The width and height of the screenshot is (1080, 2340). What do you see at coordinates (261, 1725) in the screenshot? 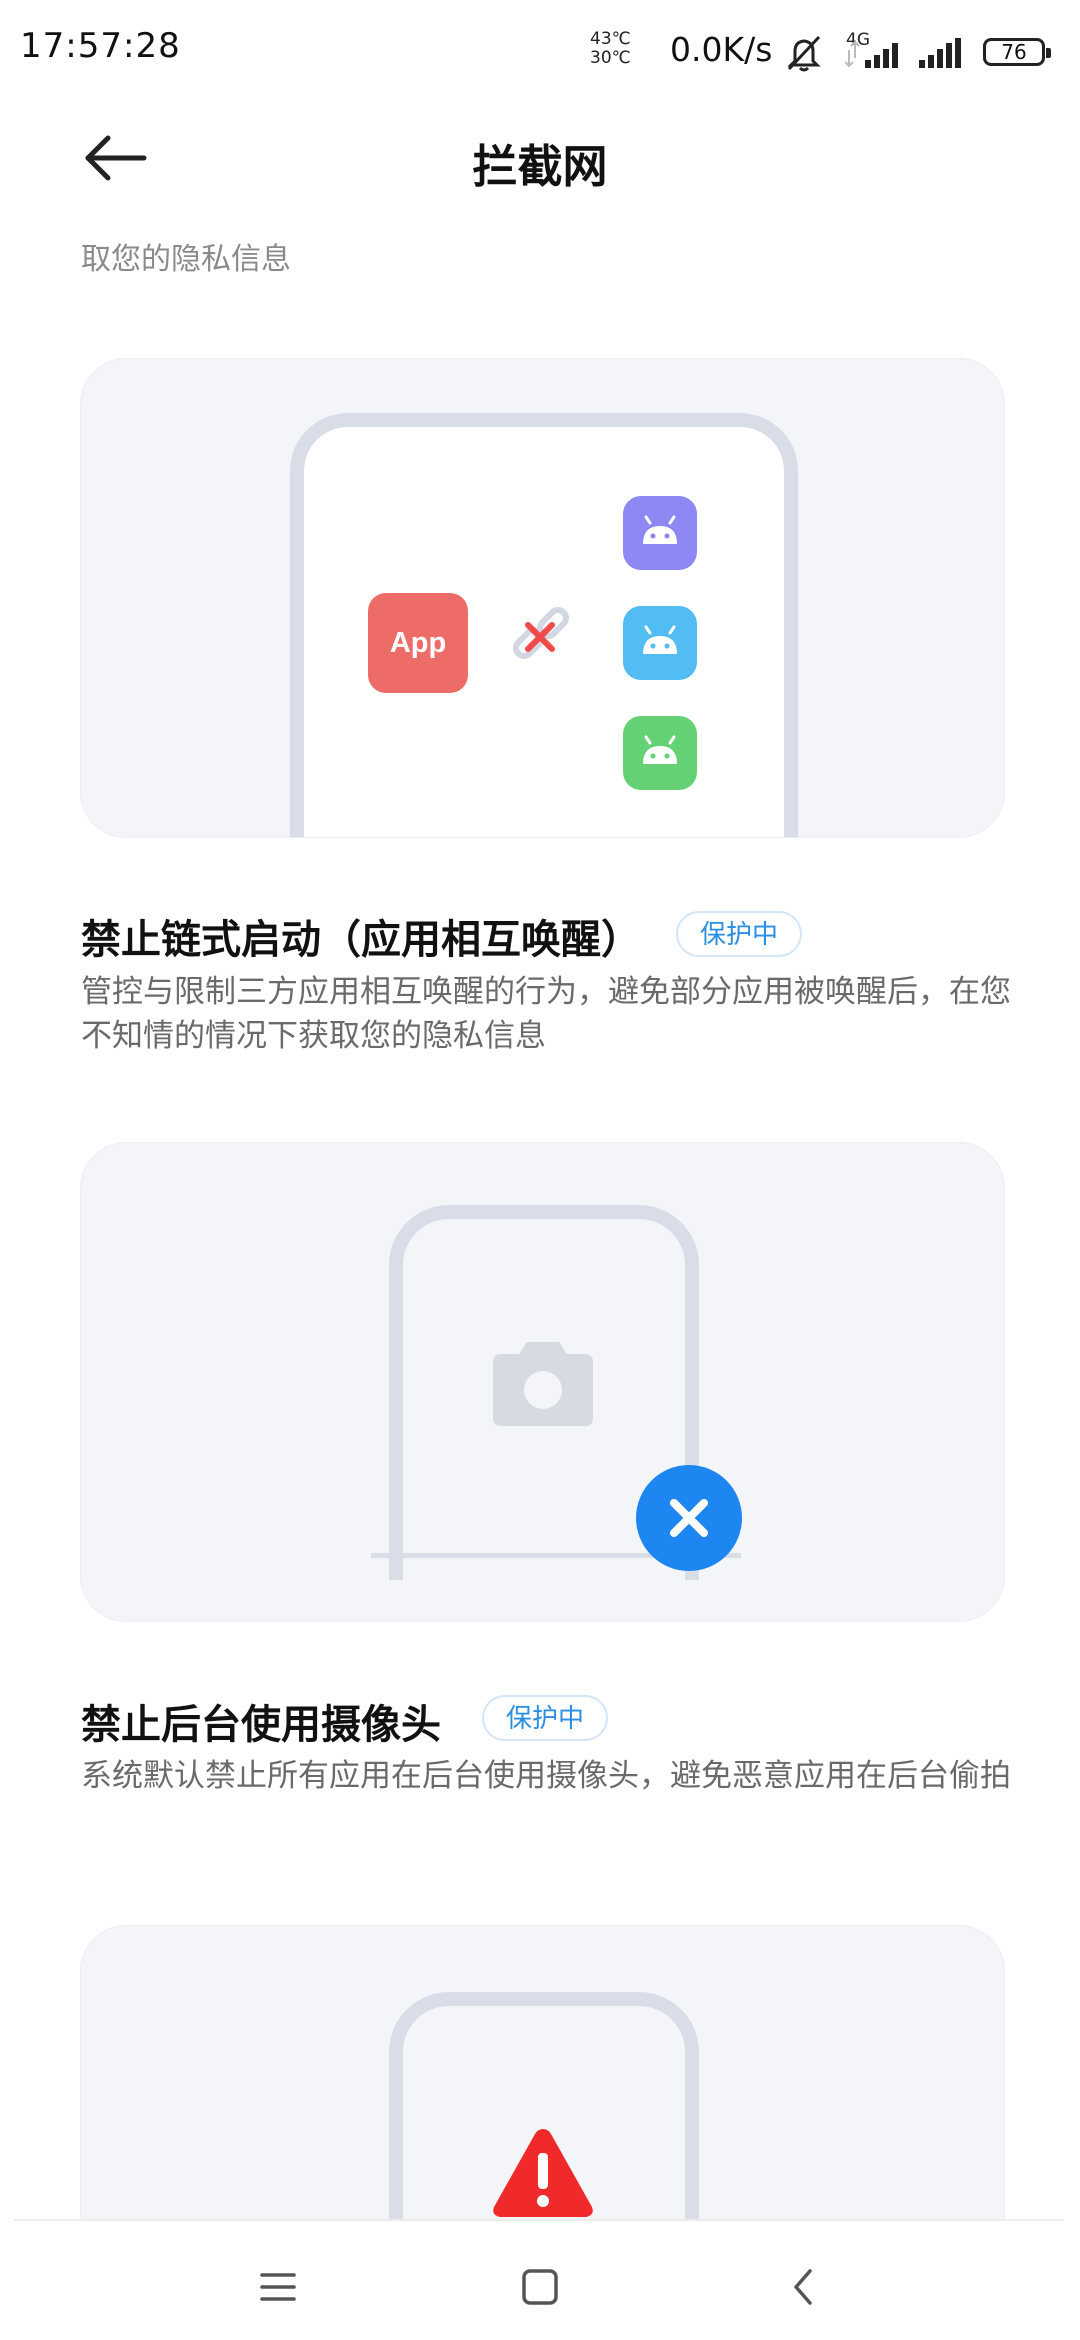
I see `section-title-camera: 禁止后台使用摄像头` at bounding box center [261, 1725].